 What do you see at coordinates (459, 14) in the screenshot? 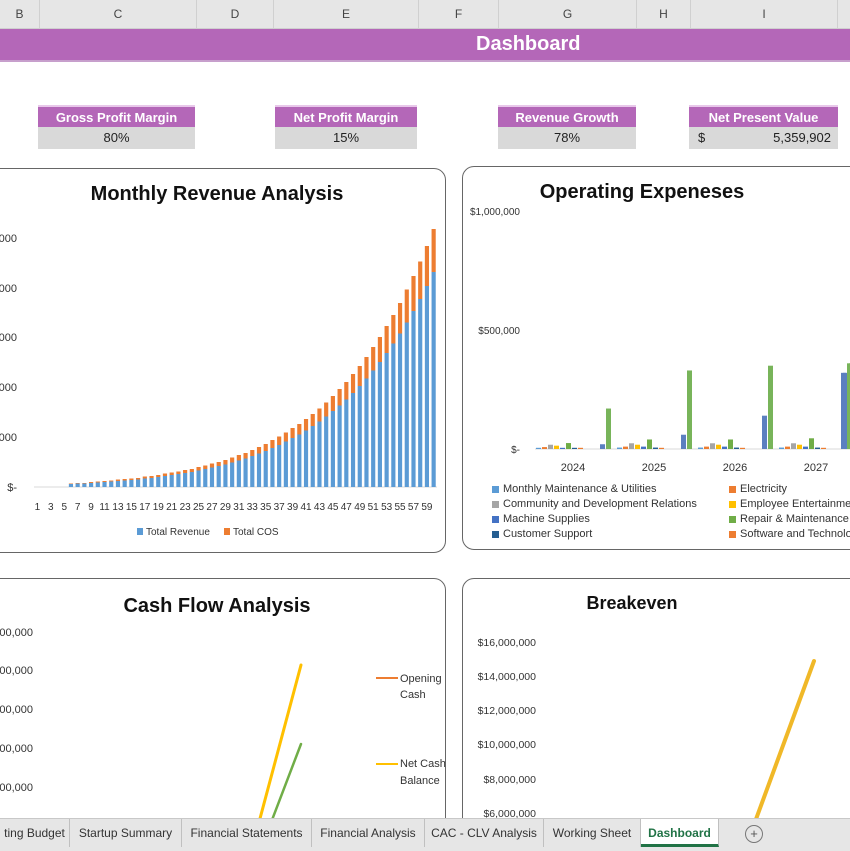
I see `column-header-f: F` at bounding box center [459, 14].